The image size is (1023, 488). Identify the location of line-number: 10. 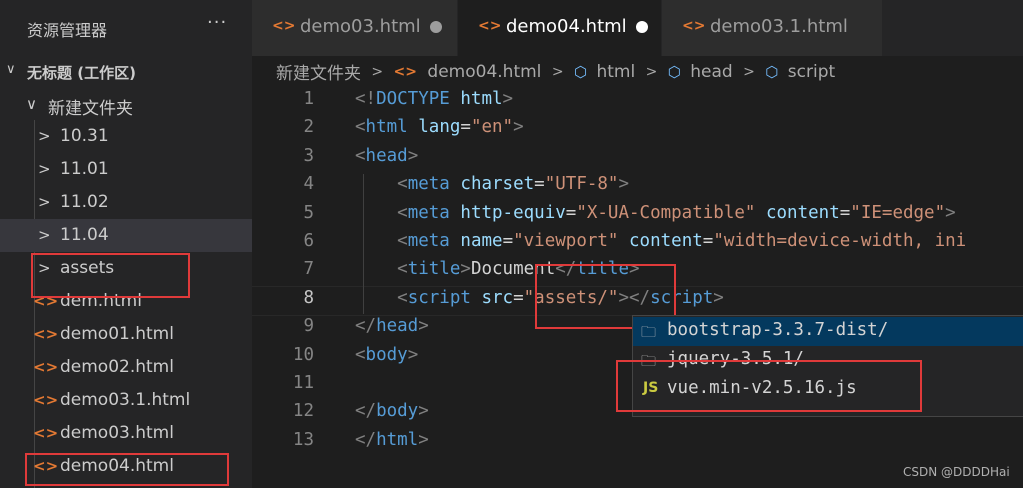
(303, 354).